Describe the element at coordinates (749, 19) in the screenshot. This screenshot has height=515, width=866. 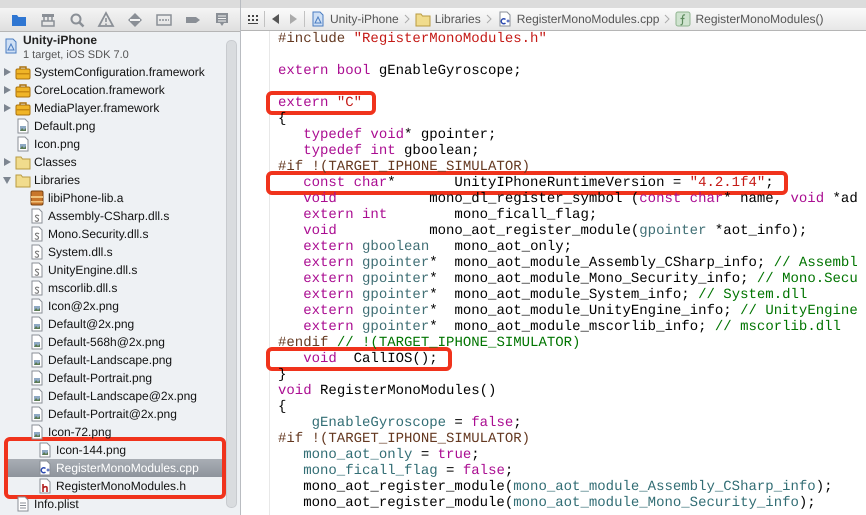
I see `breadcrumb-item: RegisterMonoModules()` at that location.